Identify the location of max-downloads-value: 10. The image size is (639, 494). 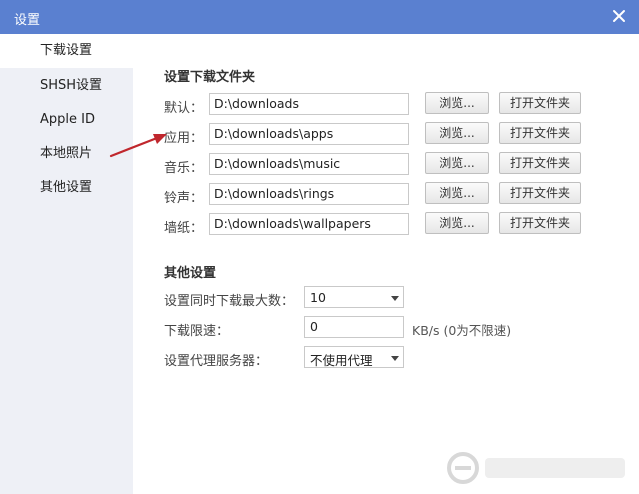
(318, 297).